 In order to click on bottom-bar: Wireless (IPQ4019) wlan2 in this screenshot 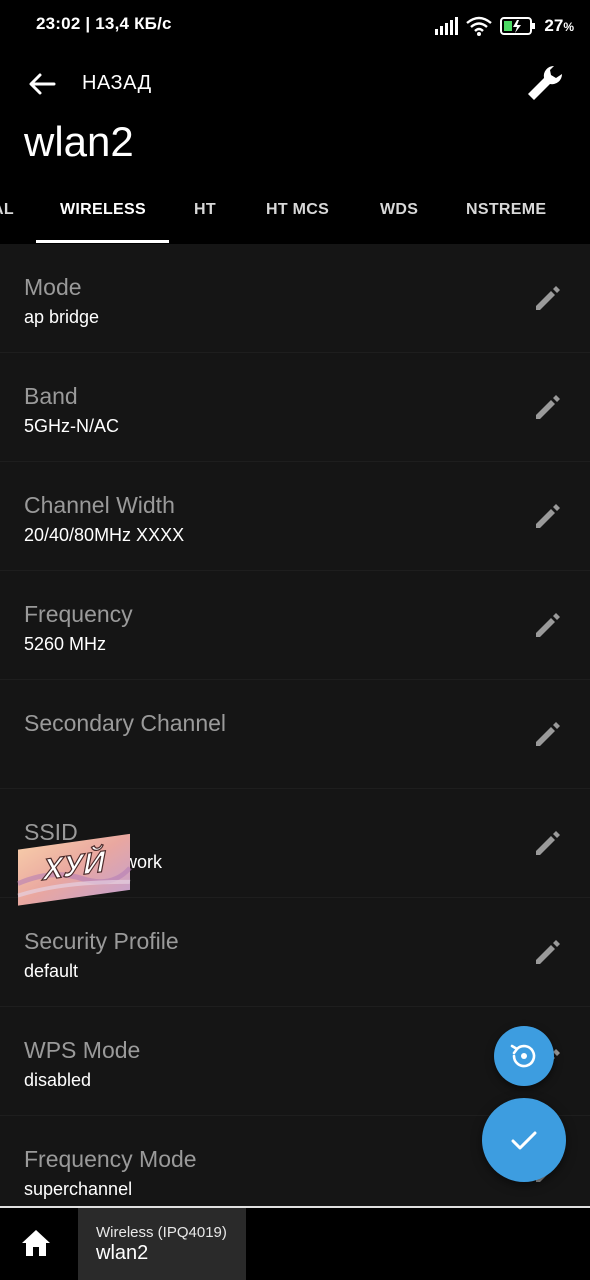, I will do `click(295, 1243)`.